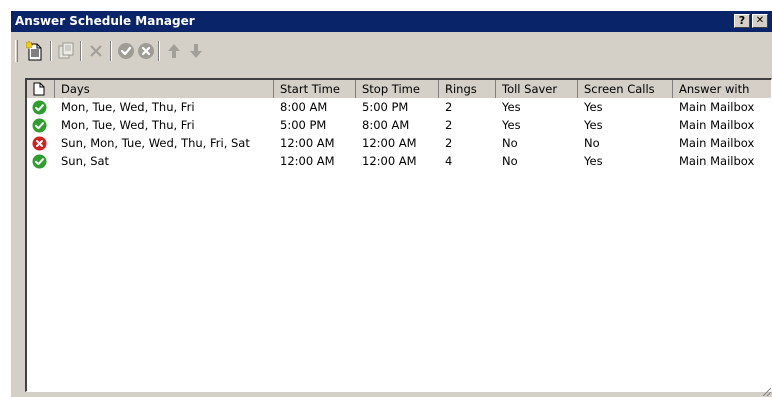 The width and height of the screenshot is (772, 397). Describe the element at coordinates (164, 89) in the screenshot. I see `column-header-days: Days` at that location.